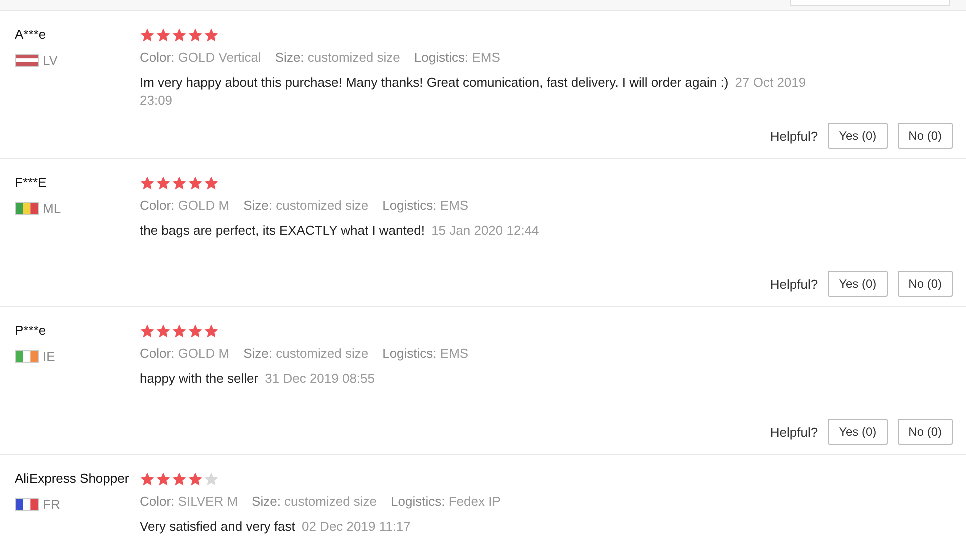 The height and width of the screenshot is (560, 966). What do you see at coordinates (31, 183) in the screenshot?
I see `reviewer-name: F***E` at bounding box center [31, 183].